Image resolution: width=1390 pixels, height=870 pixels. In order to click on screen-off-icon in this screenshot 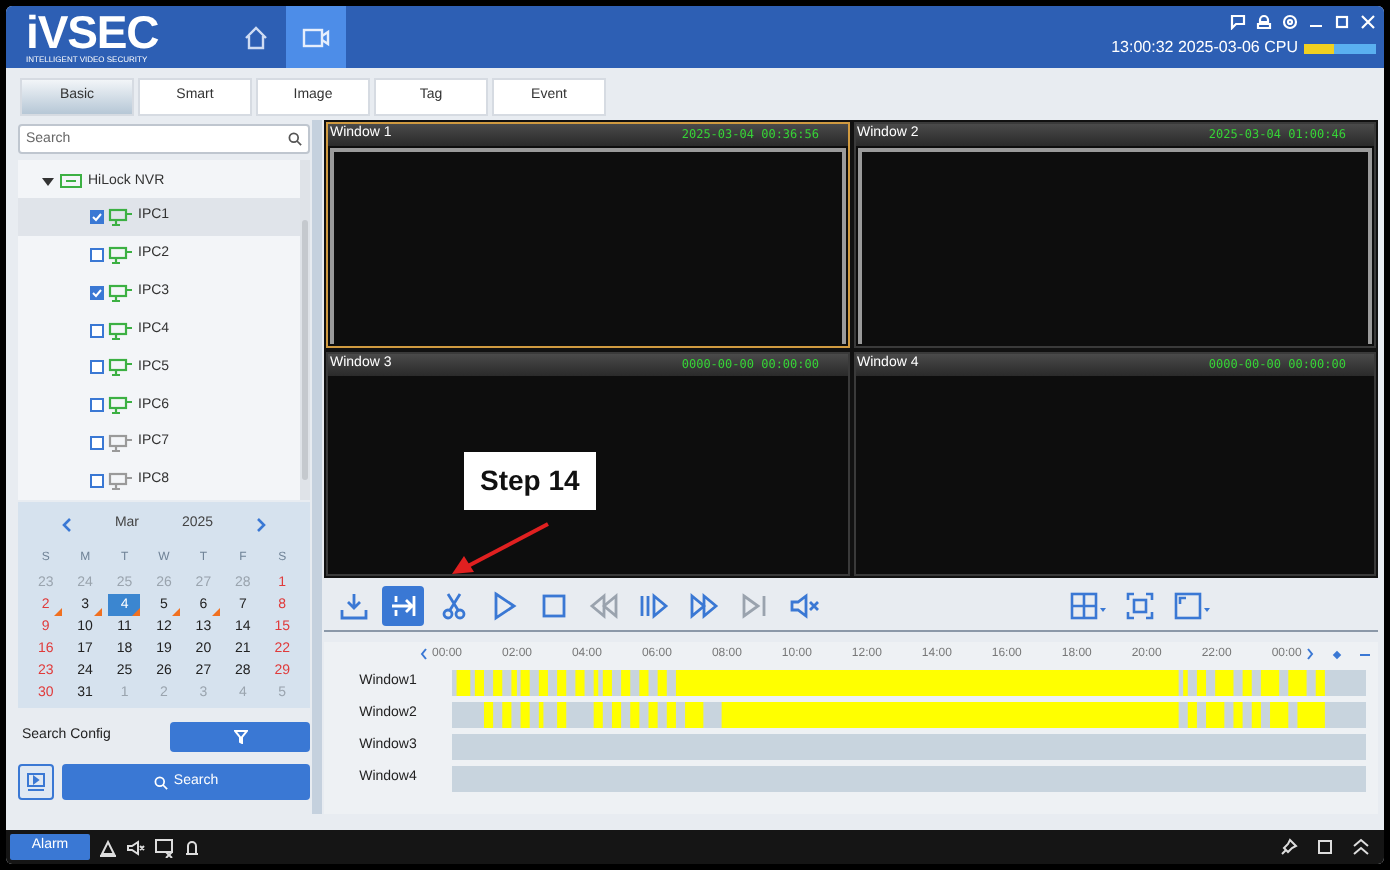, I will do `click(164, 847)`.